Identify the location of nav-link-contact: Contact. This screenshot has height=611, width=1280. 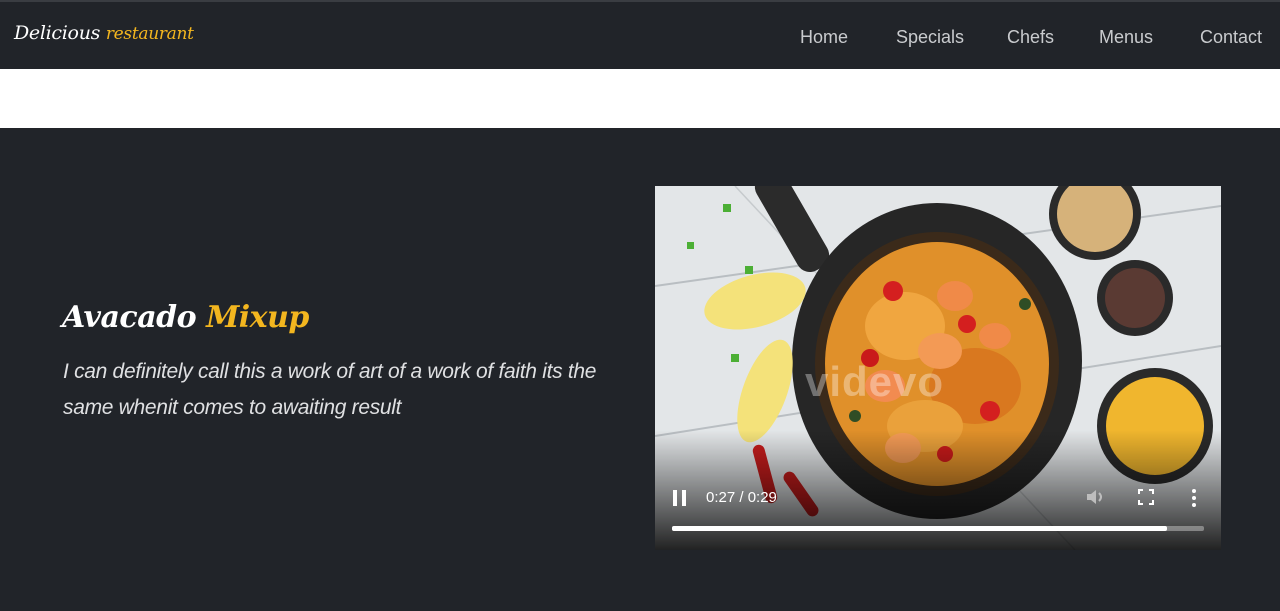
(1231, 37).